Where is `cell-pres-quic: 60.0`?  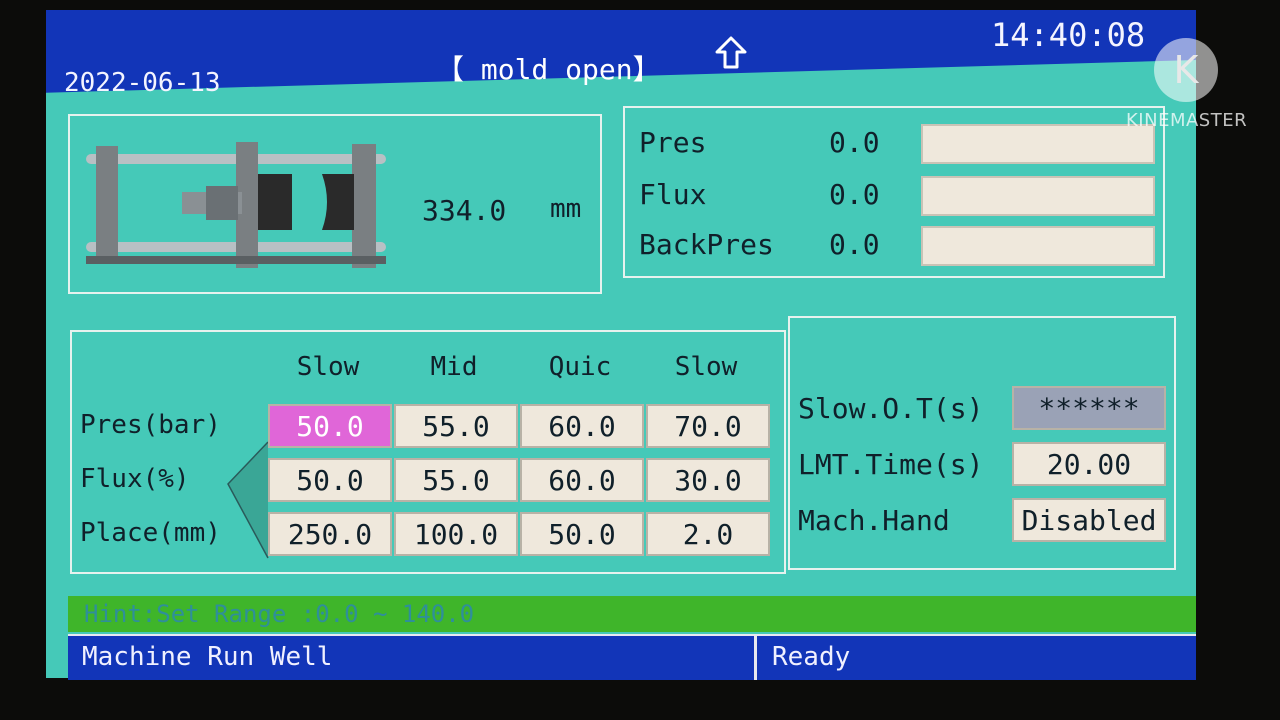
cell-pres-quic: 60.0 is located at coordinates (582, 426).